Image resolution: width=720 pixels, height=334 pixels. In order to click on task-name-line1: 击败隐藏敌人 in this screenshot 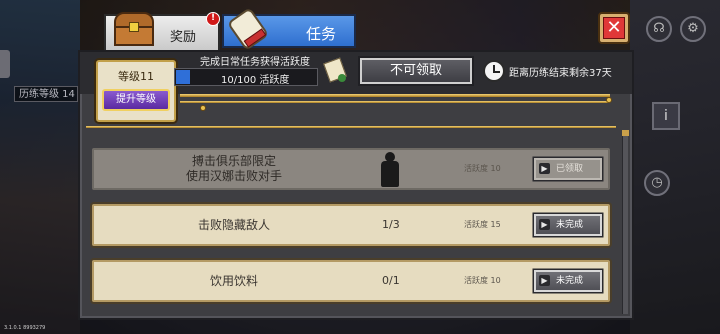, I will do `click(233, 224)`.